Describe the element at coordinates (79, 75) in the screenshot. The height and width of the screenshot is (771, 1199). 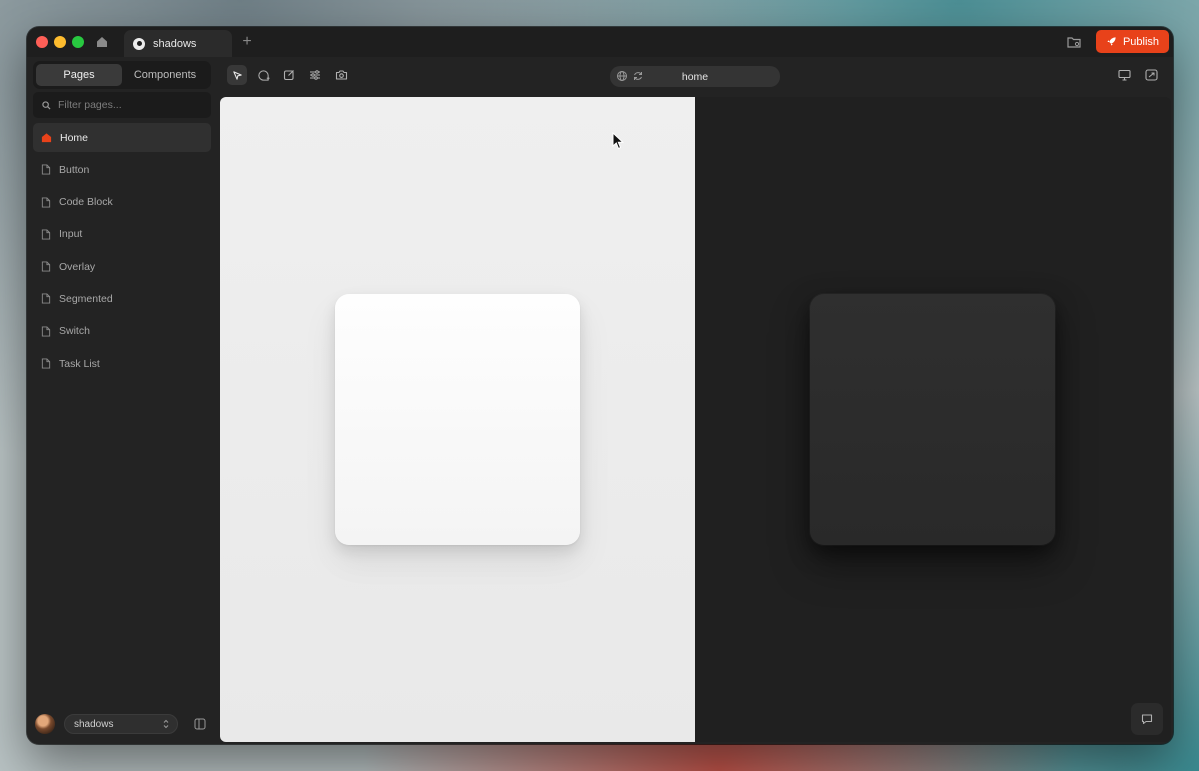
I see `tab-pages: Pages` at that location.